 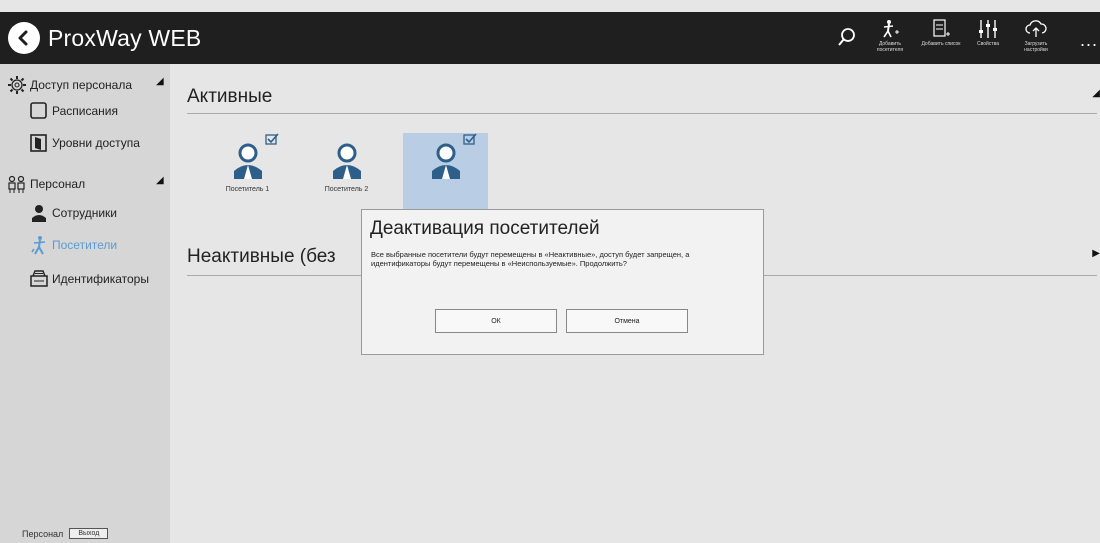 I want to click on sidebar-group-label: Персонал, so click(x=58, y=184).